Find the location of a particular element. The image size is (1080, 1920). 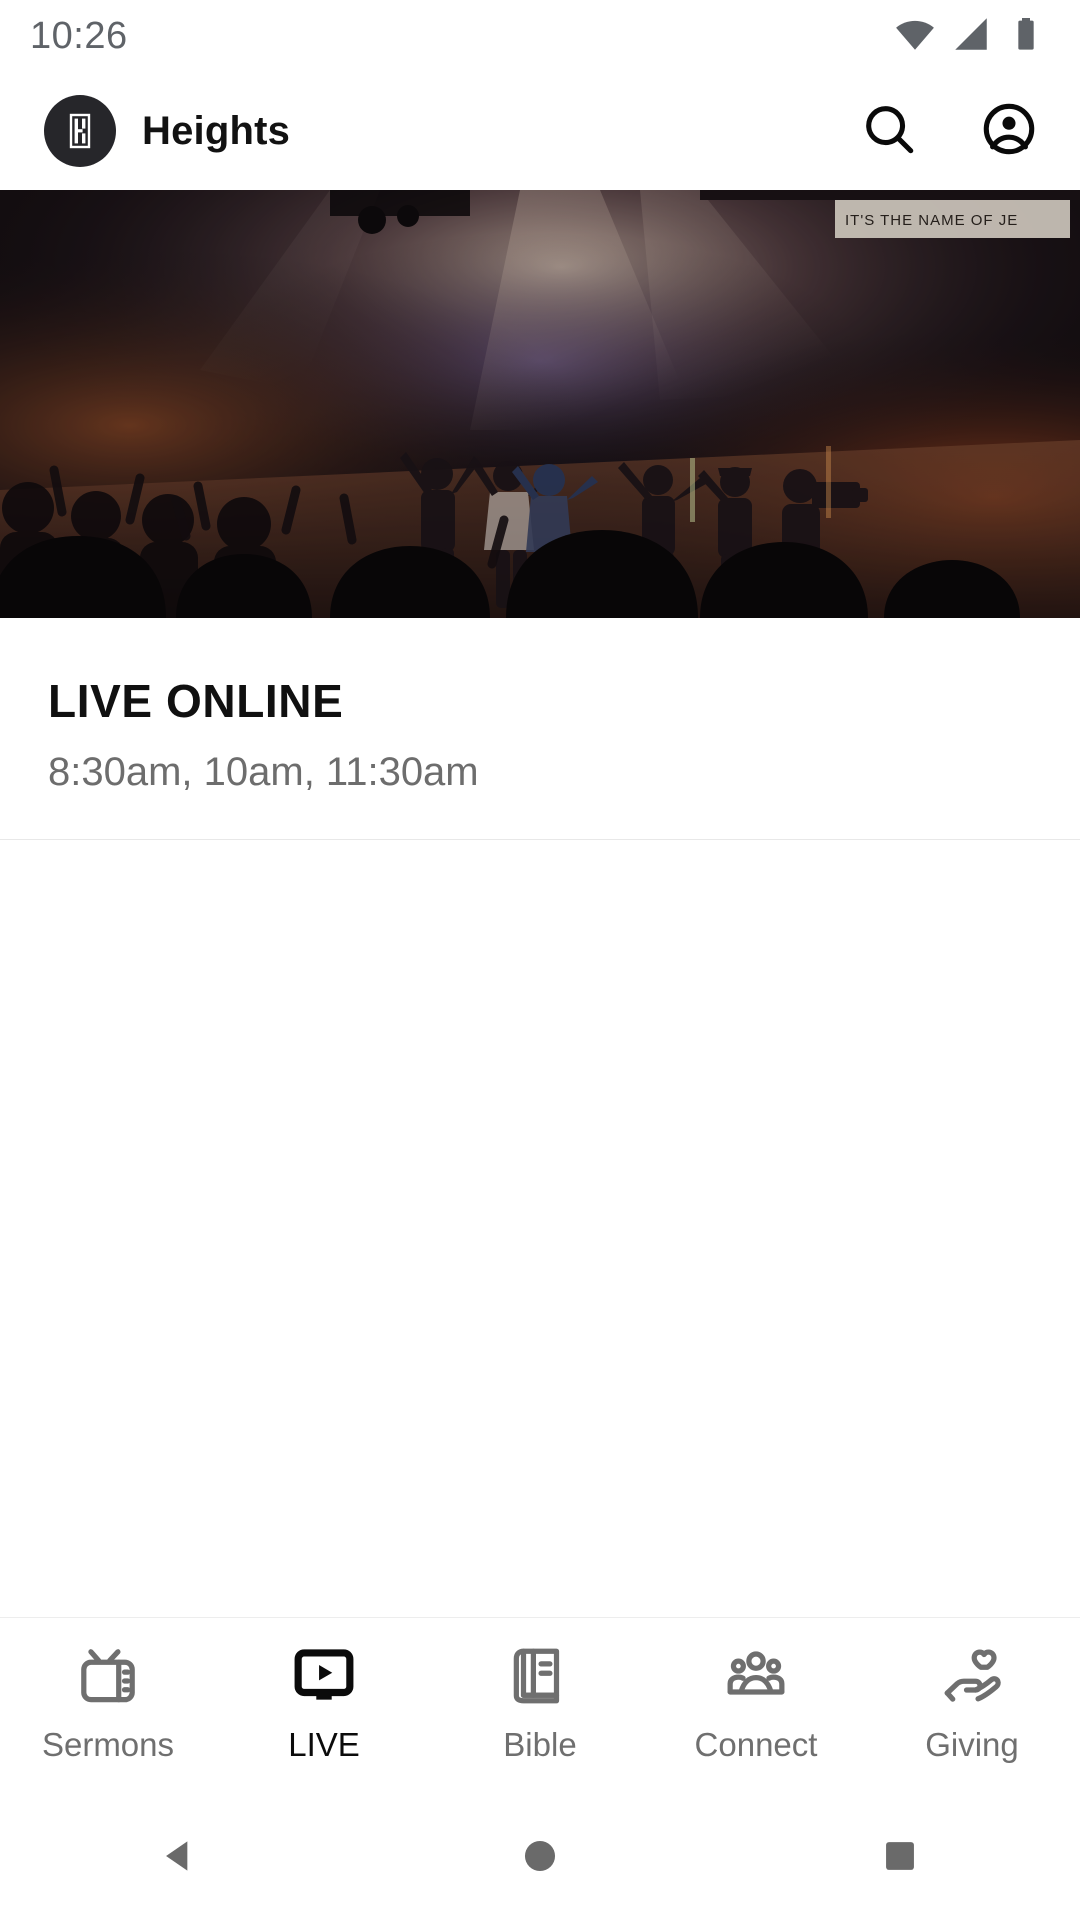

app-brand: Heights is located at coordinates (167, 131).